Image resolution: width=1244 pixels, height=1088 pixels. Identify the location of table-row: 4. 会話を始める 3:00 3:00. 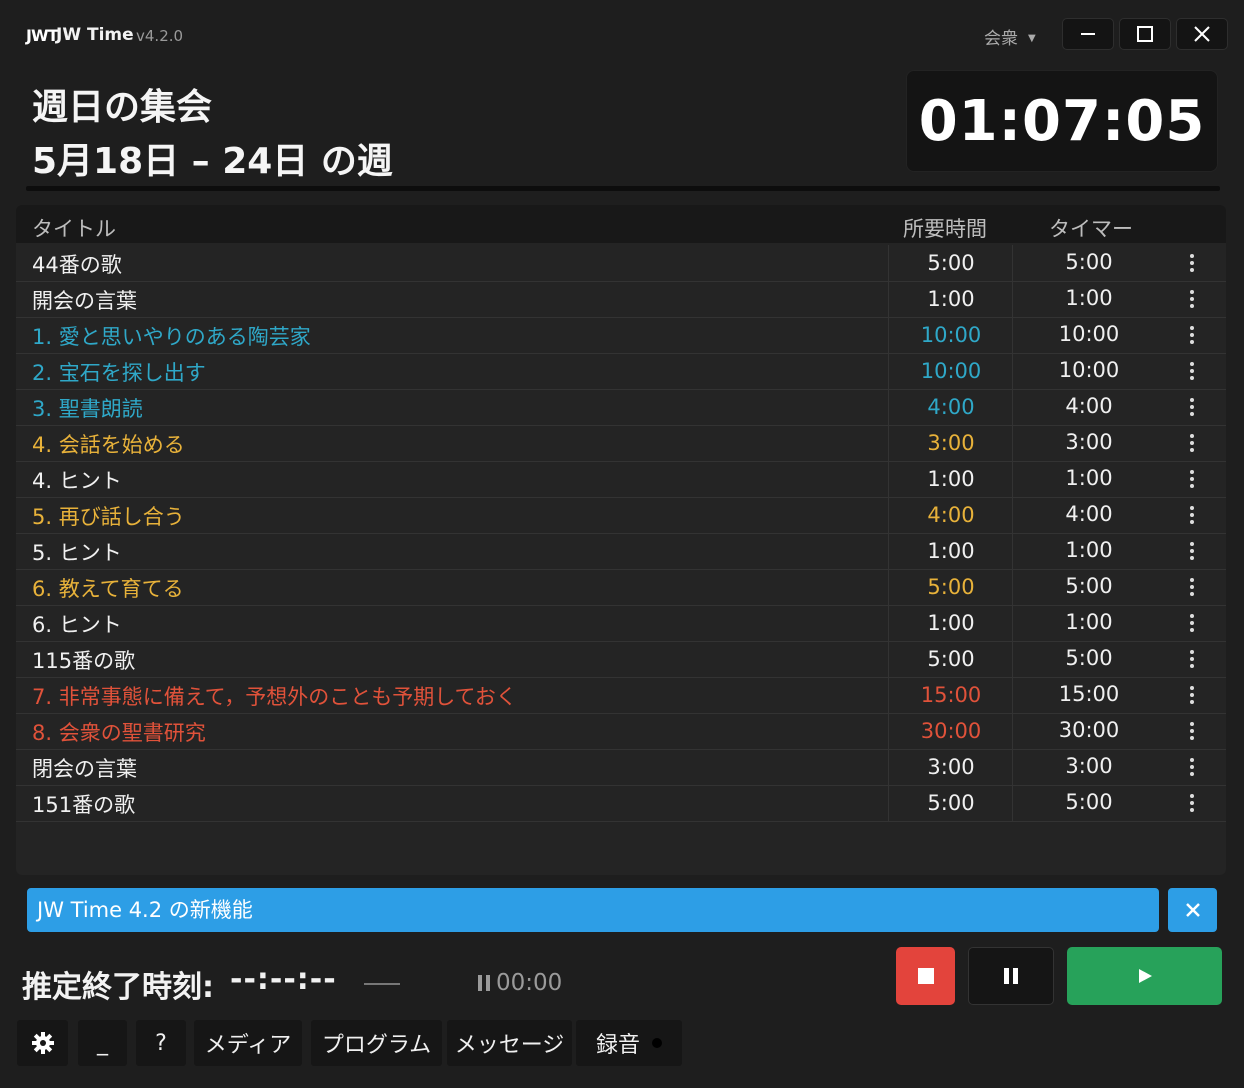
(621, 443).